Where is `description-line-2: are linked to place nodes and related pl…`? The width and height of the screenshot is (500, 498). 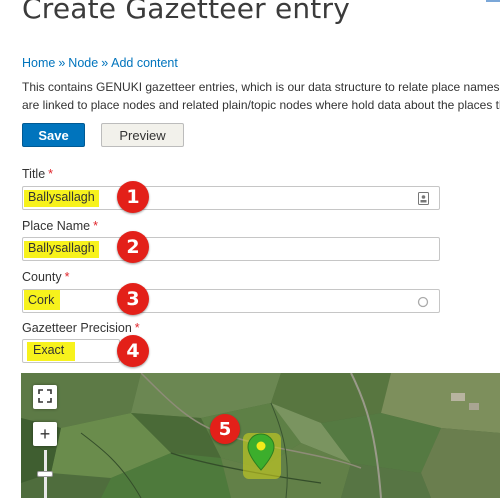
description-line-2: are linked to place nodes and related pl… is located at coordinates (261, 105).